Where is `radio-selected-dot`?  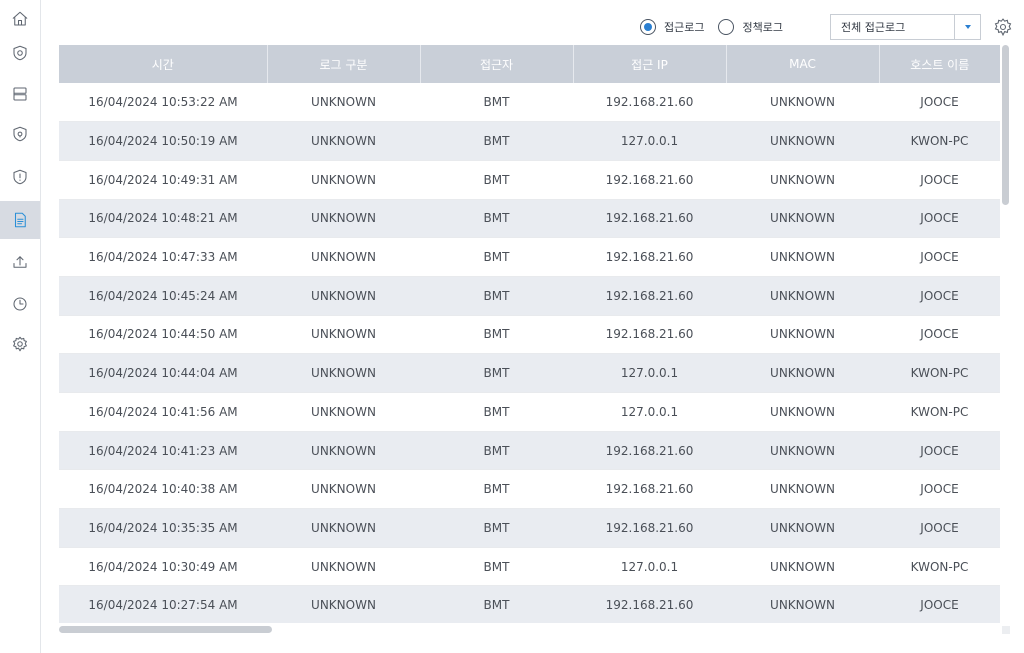
radio-selected-dot is located at coordinates (648, 27).